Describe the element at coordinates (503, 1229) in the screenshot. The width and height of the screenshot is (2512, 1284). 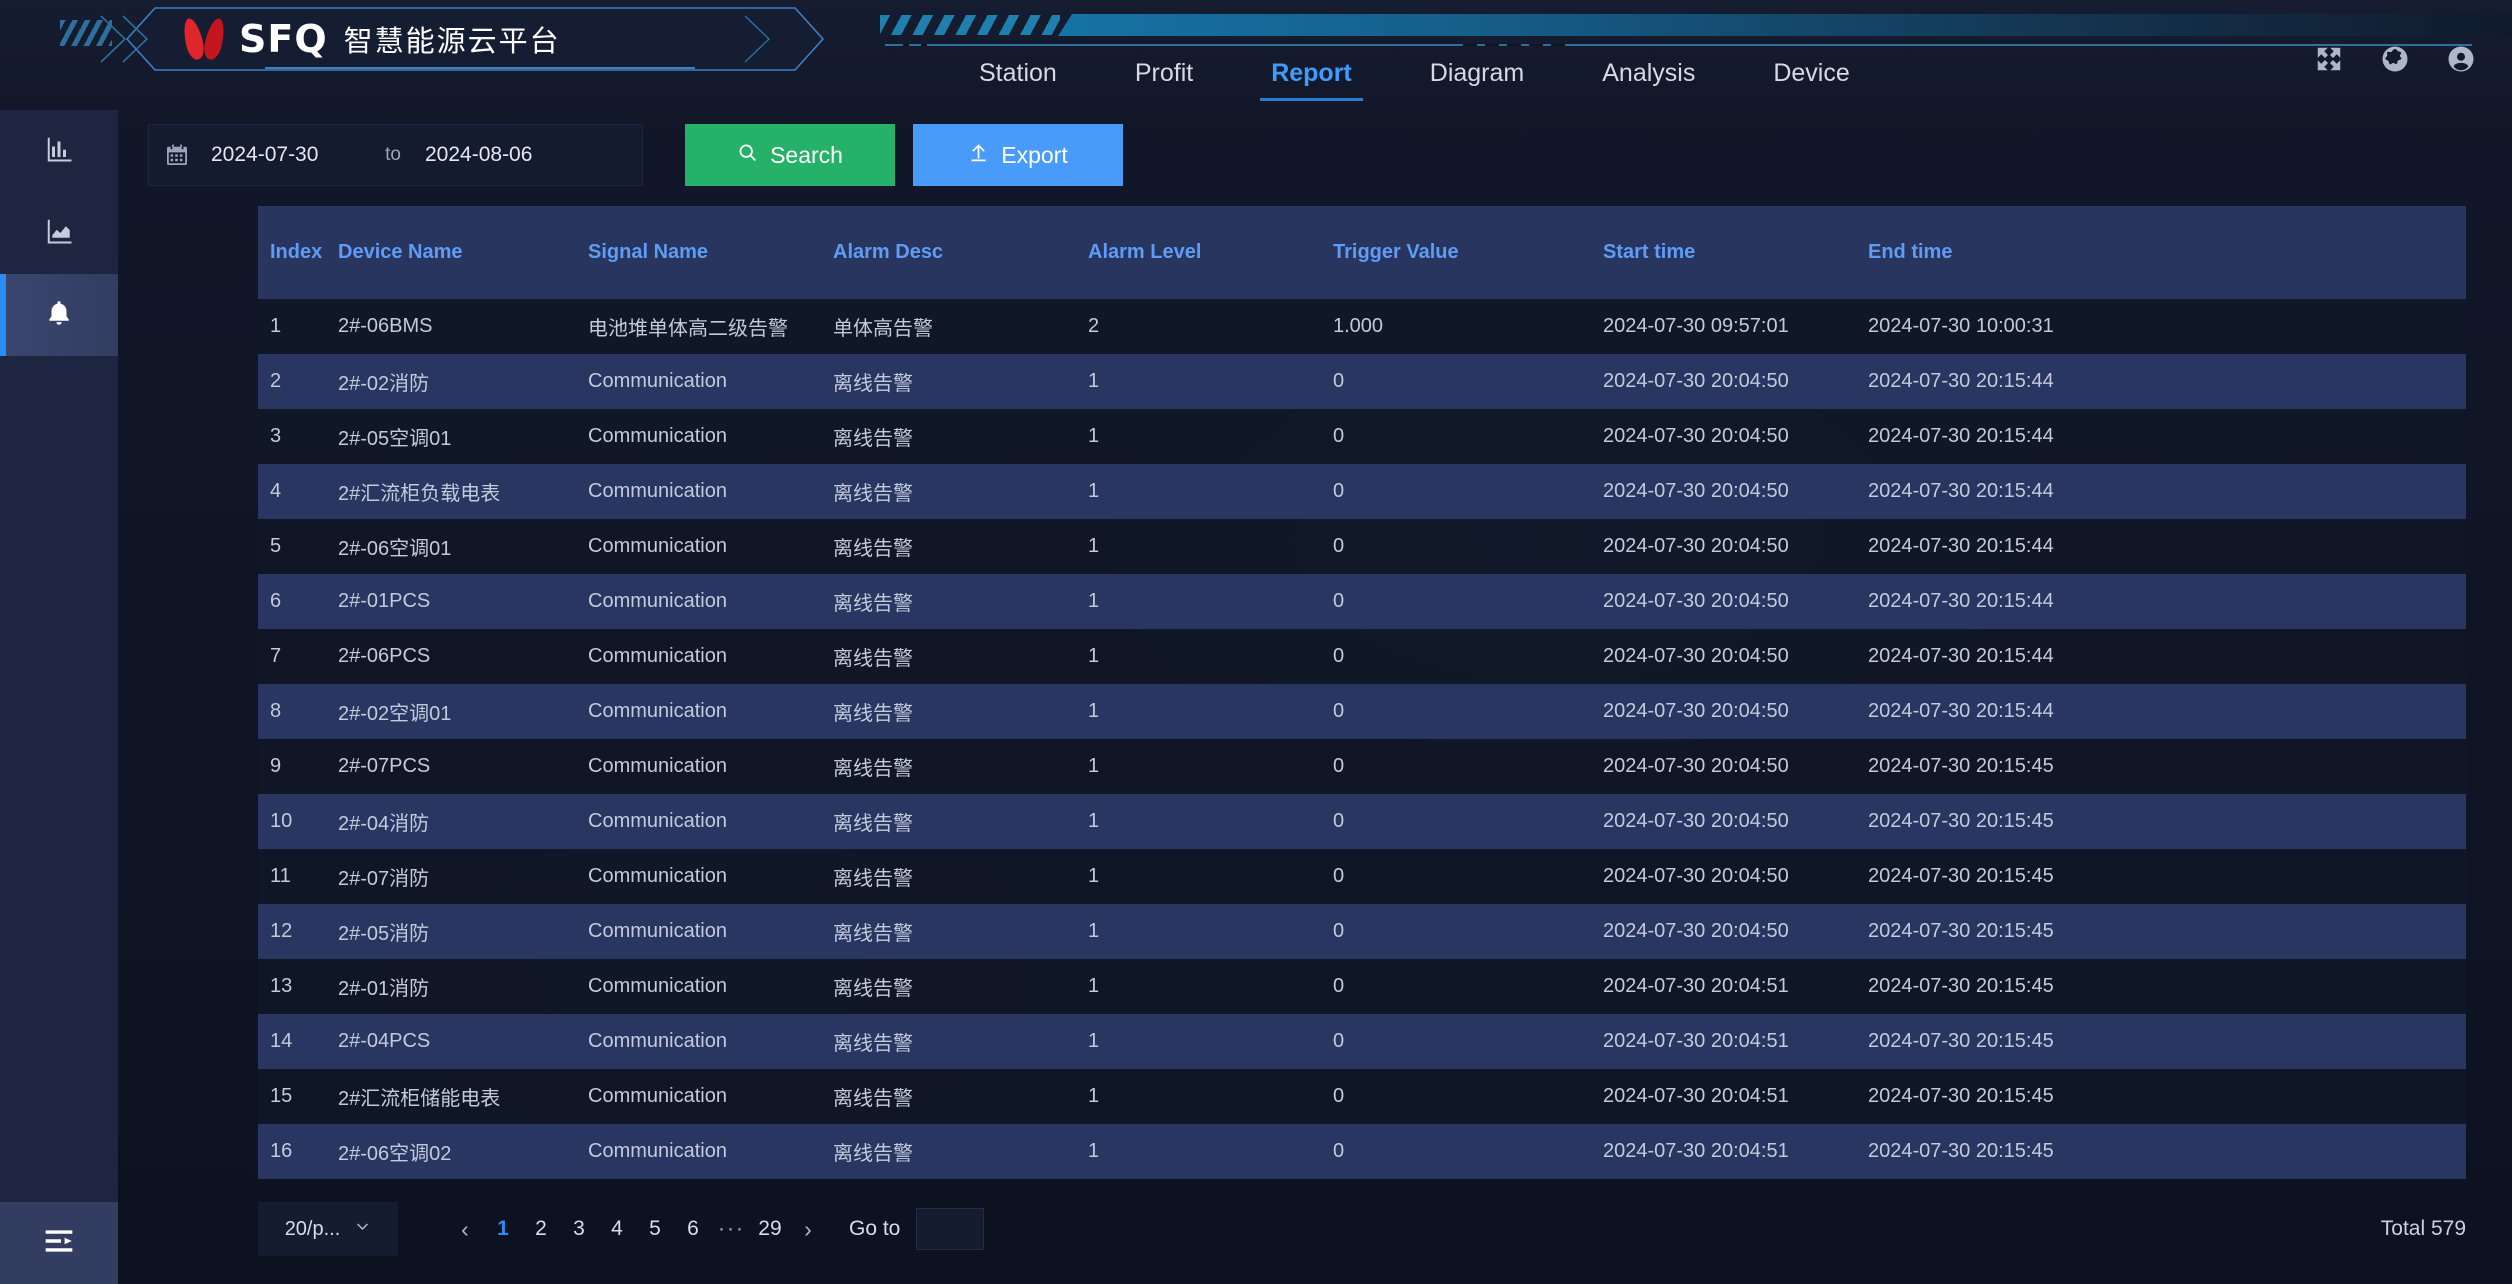
I see `page-button-1: 1` at that location.